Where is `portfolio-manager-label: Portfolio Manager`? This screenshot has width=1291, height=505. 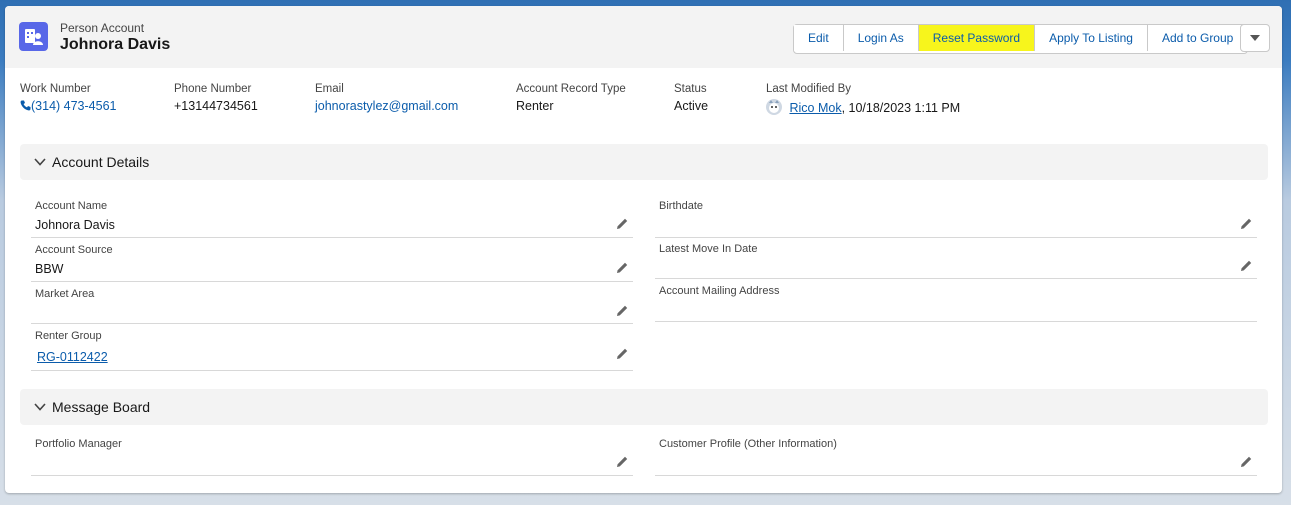 portfolio-manager-label: Portfolio Manager is located at coordinates (78, 444).